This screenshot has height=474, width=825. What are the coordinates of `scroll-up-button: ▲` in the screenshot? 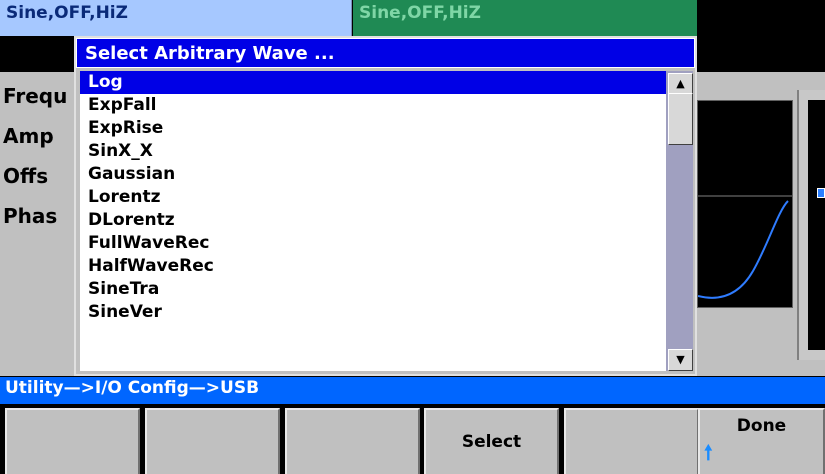 It's located at (680, 84).